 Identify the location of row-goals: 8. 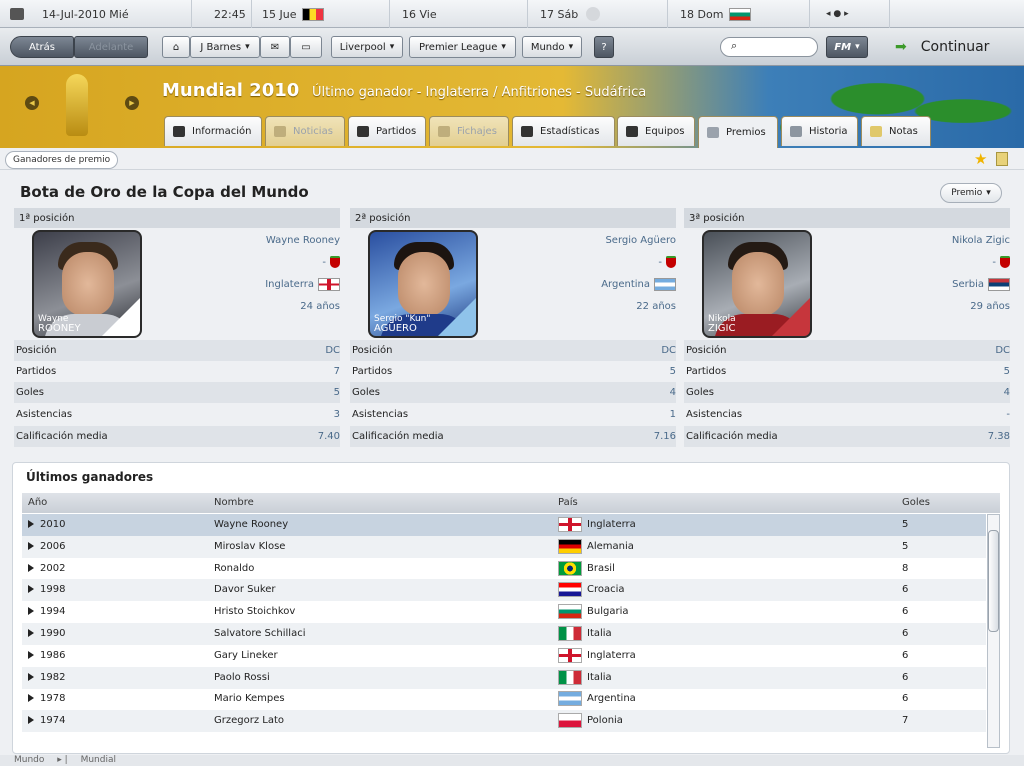
(905, 568).